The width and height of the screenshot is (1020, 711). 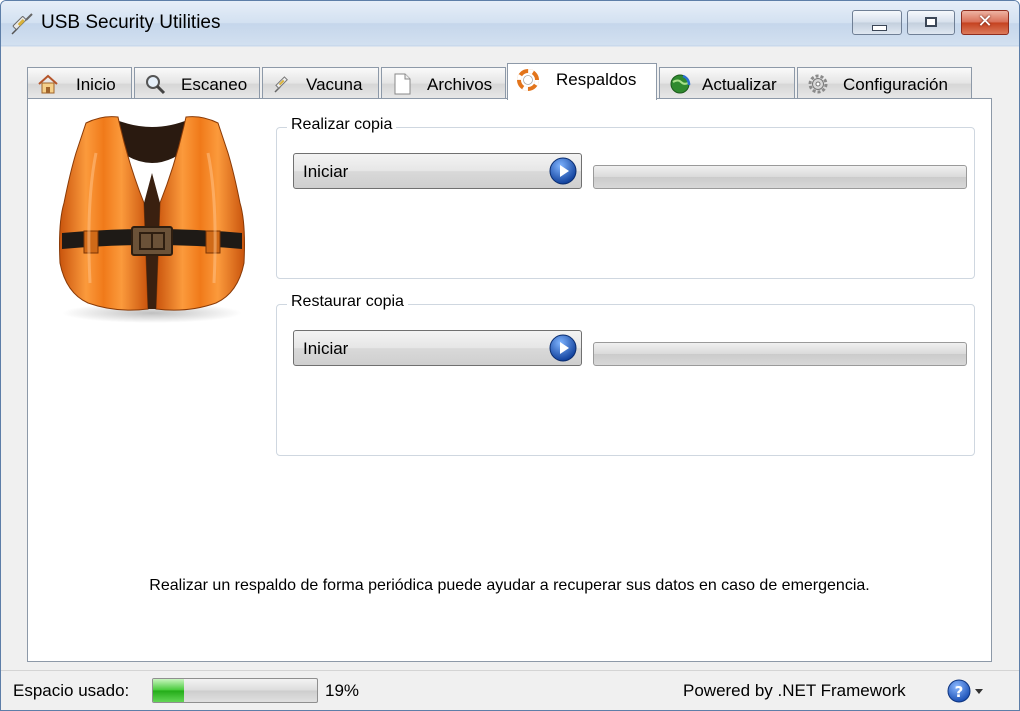 I want to click on minimize-button, so click(x=877, y=22).